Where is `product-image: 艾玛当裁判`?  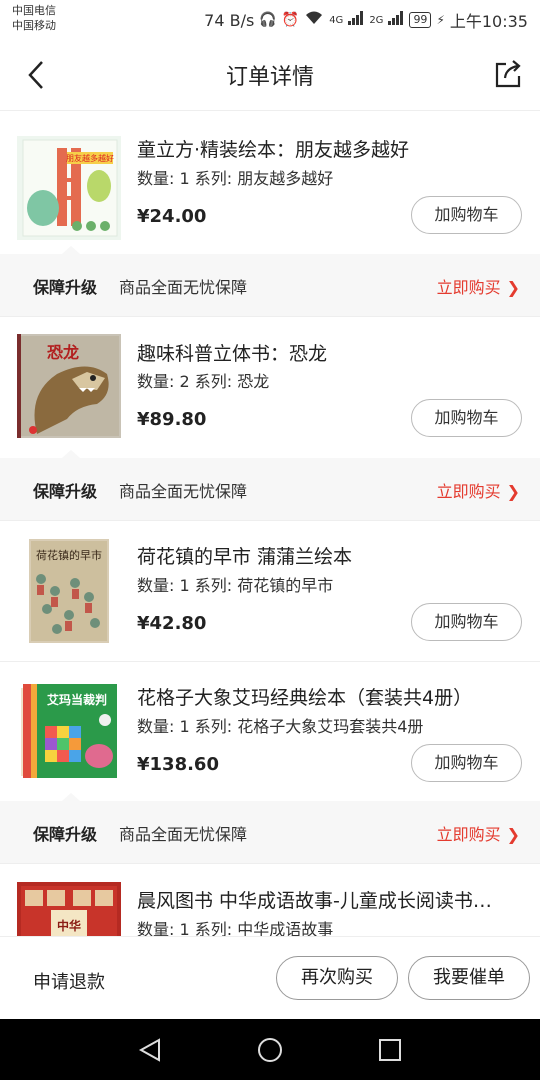
product-image: 艾玛当裁判 is located at coordinates (69, 732).